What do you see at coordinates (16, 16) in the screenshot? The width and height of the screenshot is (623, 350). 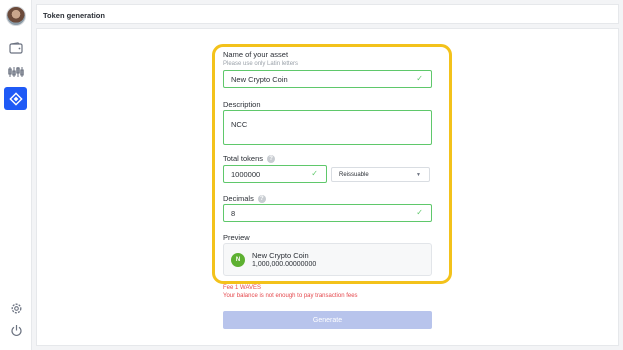 I see `avatar` at bounding box center [16, 16].